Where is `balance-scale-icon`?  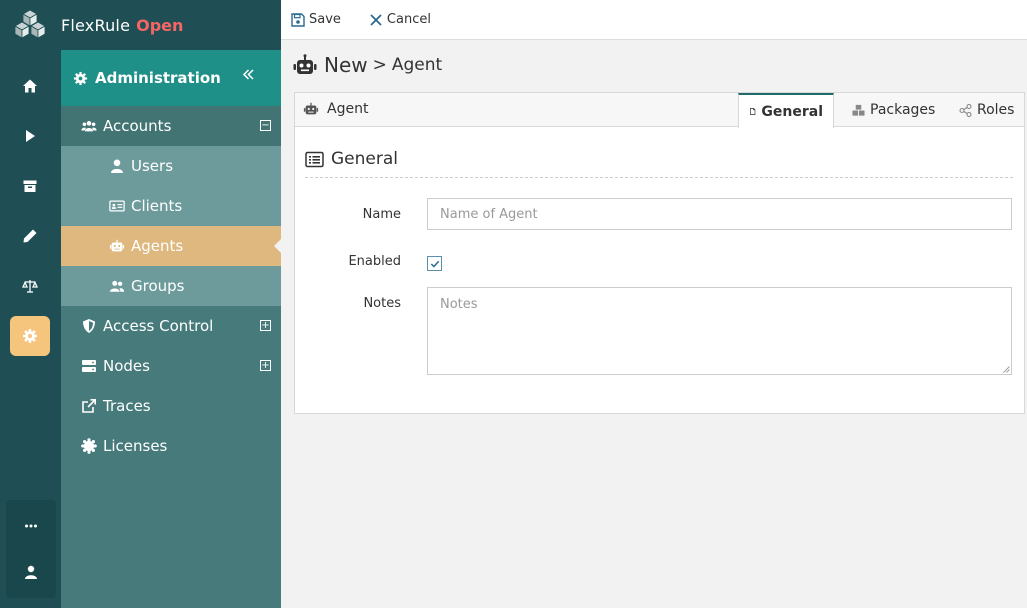
balance-scale-icon is located at coordinates (30, 286).